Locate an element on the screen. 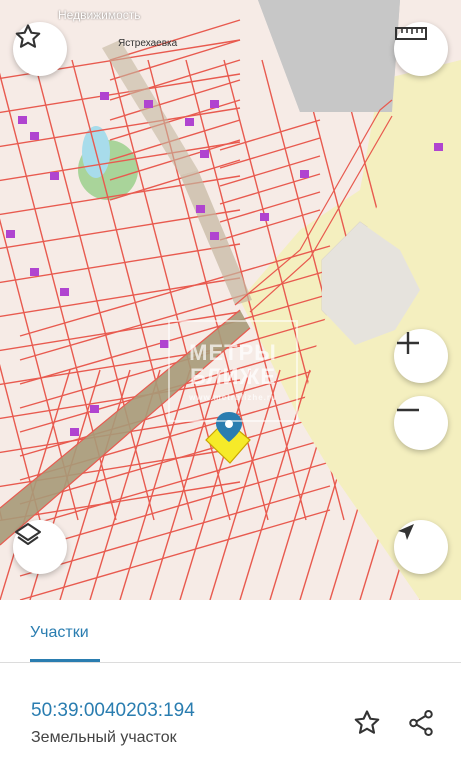 The height and width of the screenshot is (768, 461). locate-me-button is located at coordinates (421, 547).